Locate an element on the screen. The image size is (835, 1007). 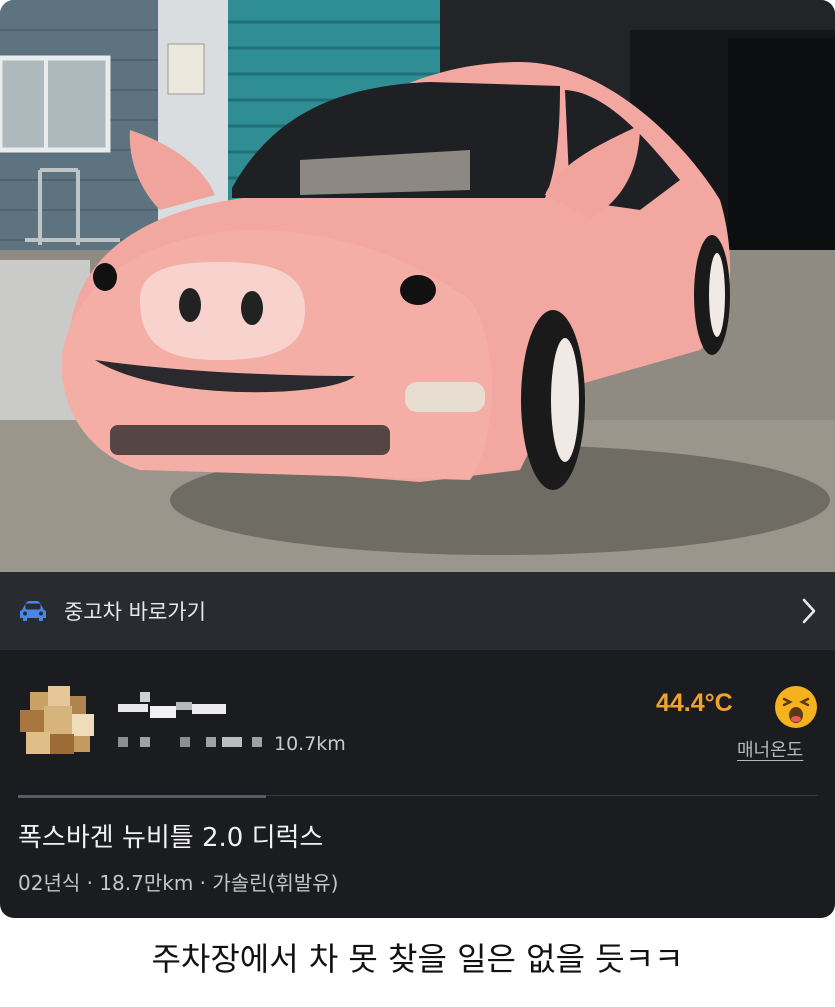
manner-temperature-link: 매너온도 is located at coordinates (770, 749).